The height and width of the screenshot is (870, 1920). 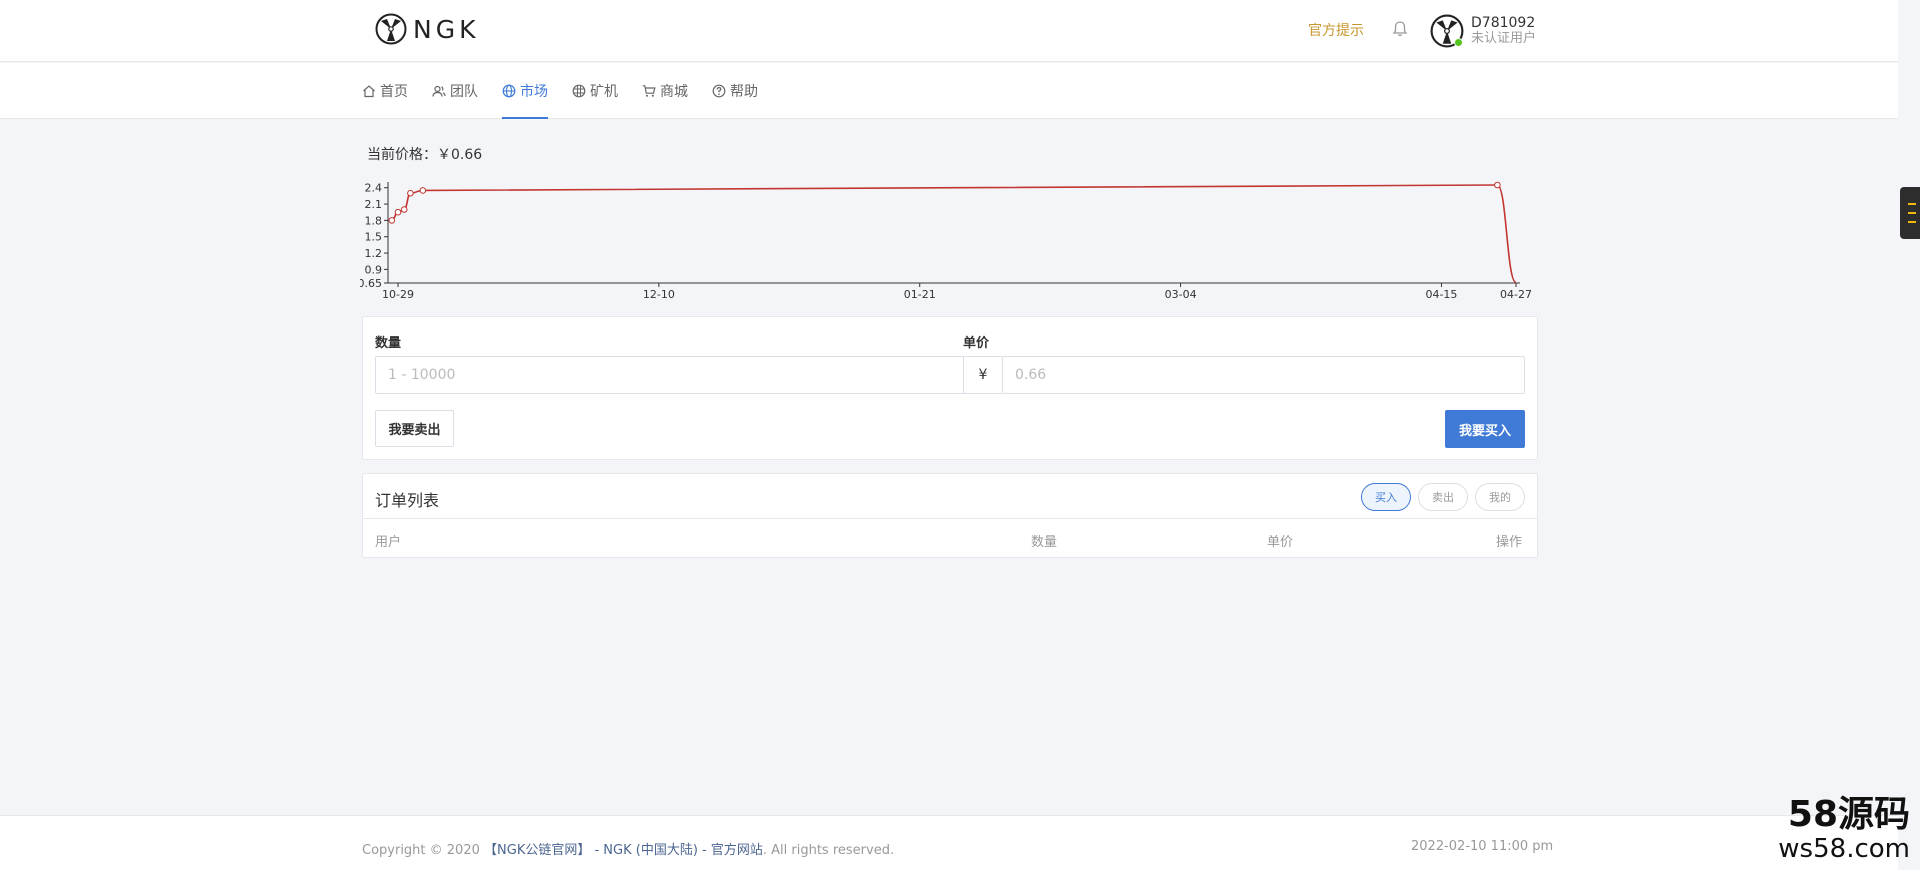 What do you see at coordinates (371, 283) in the screenshot?
I see `y-tick-label: 0.65` at bounding box center [371, 283].